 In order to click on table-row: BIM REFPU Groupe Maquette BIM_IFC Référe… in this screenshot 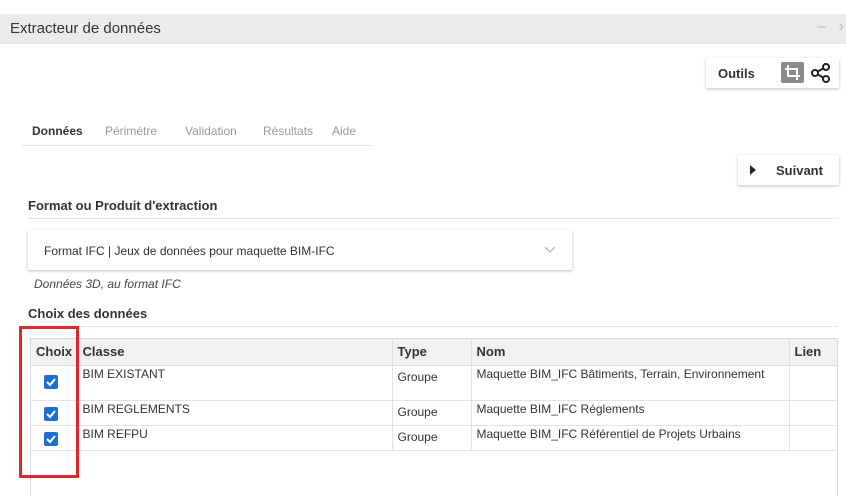, I will do `click(434, 438)`.